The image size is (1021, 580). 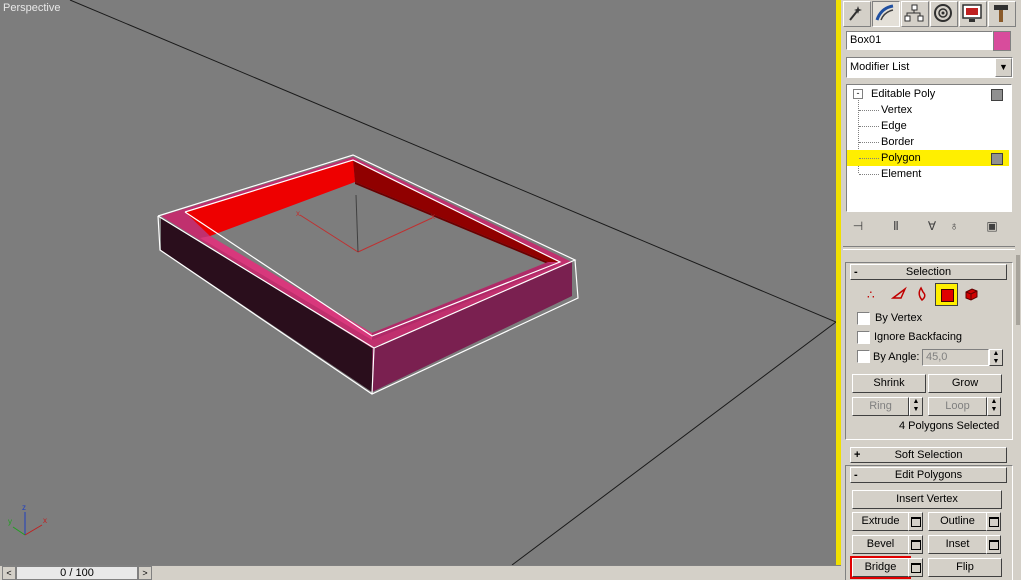 I want to click on by-vertex-label: By Vertex, so click(x=899, y=318).